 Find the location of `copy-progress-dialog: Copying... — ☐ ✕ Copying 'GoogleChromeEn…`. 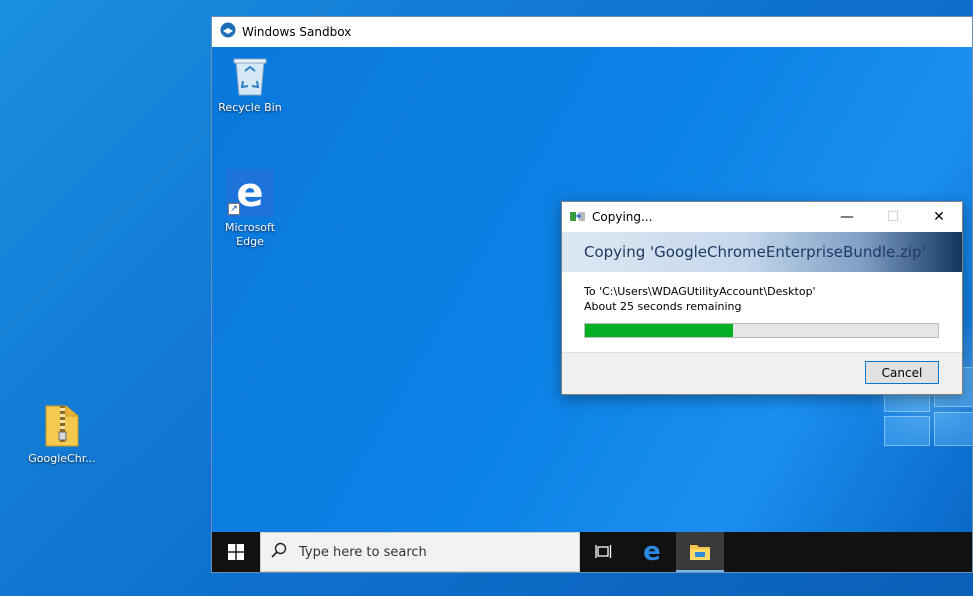

copy-progress-dialog: Copying... — ☐ ✕ Copying 'GoogleChromeEn… is located at coordinates (762, 298).